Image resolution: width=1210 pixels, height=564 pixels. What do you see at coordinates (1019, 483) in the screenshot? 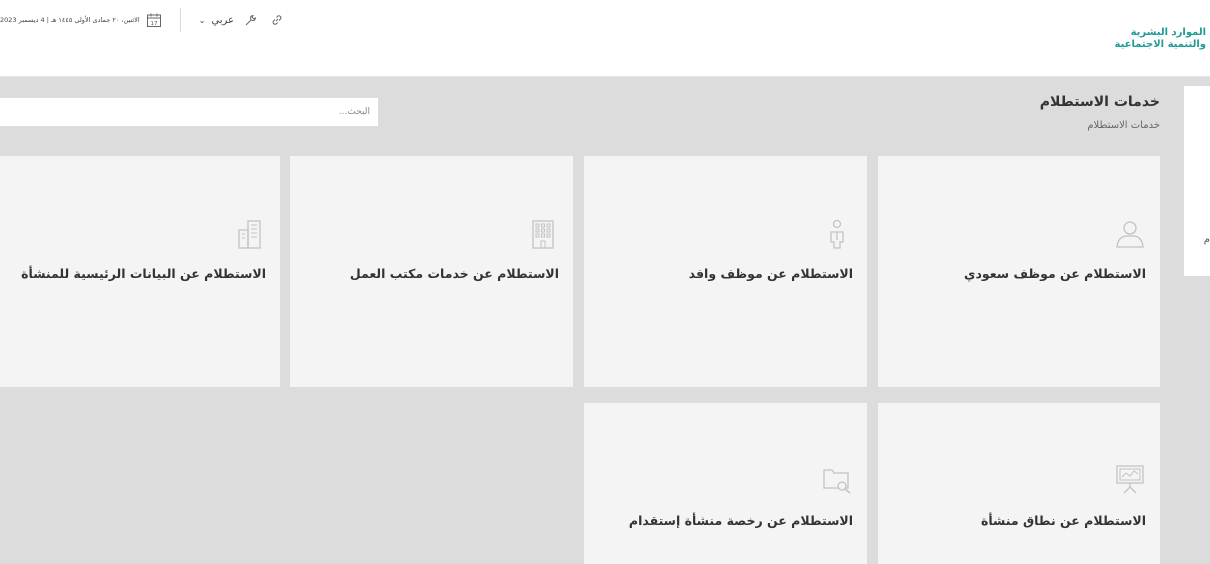
I see `service-card-establishment-range: الاستطلام عن نطاق منشأة` at bounding box center [1019, 483].